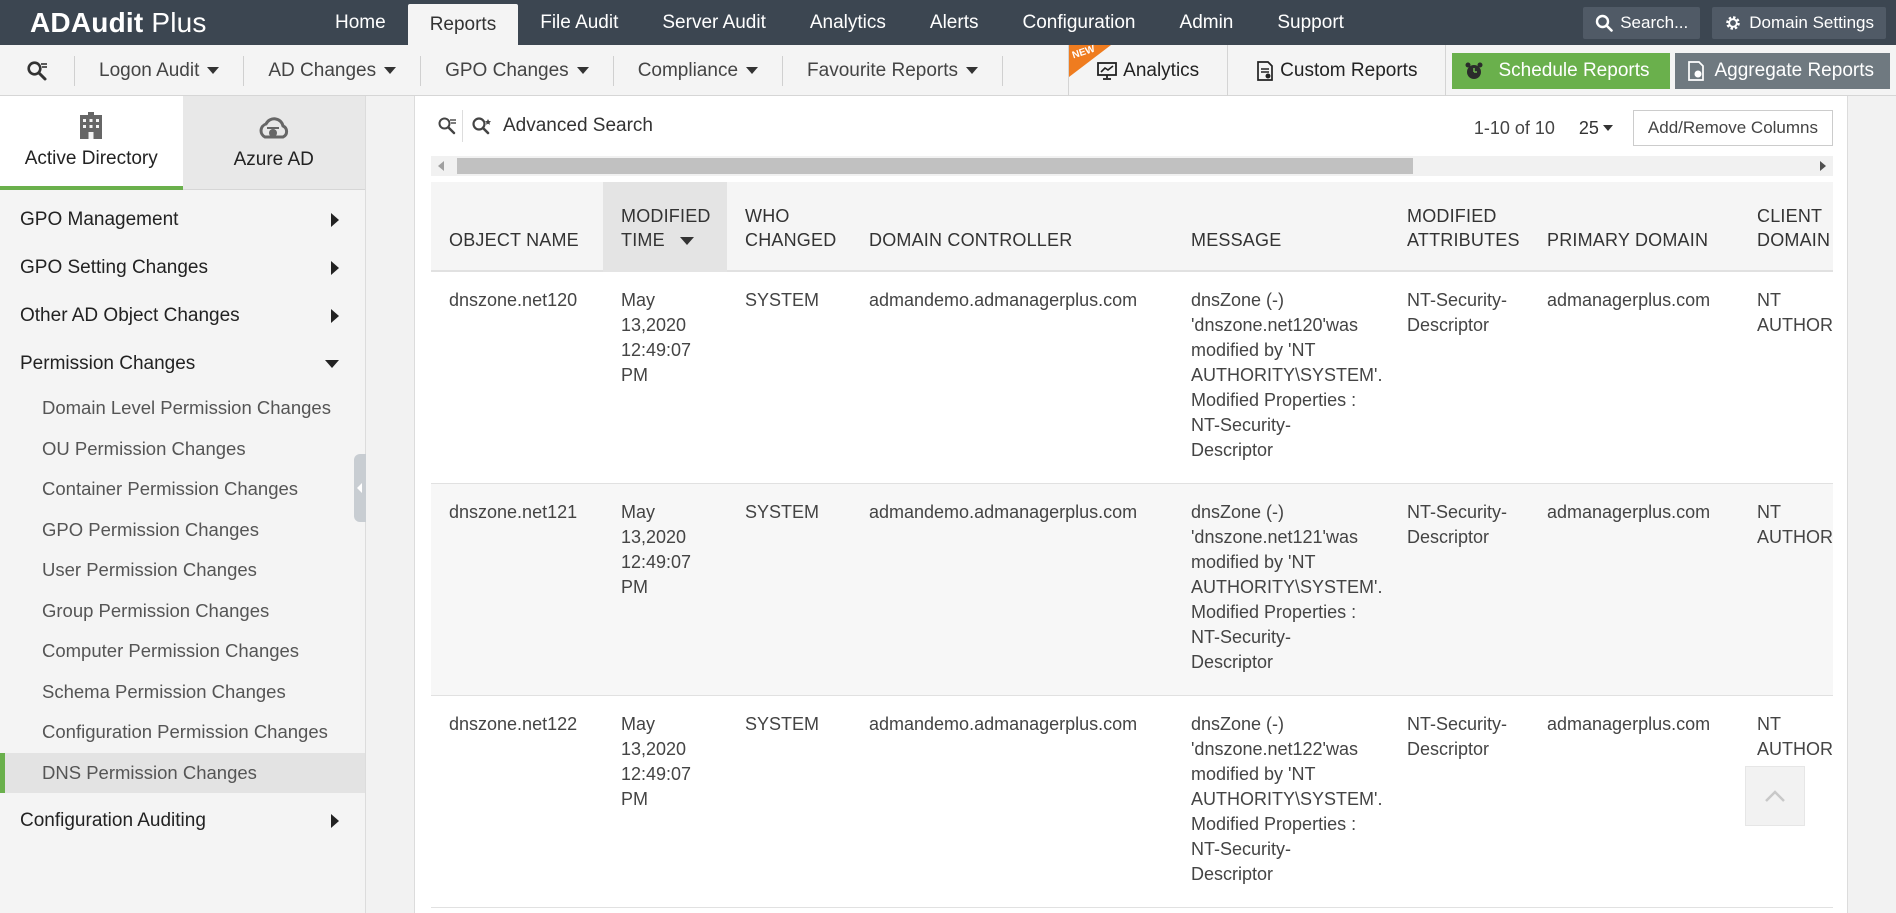 This screenshot has height=913, width=1896. Describe the element at coordinates (579, 22) in the screenshot. I see `nav-file-audit: File Audit` at that location.